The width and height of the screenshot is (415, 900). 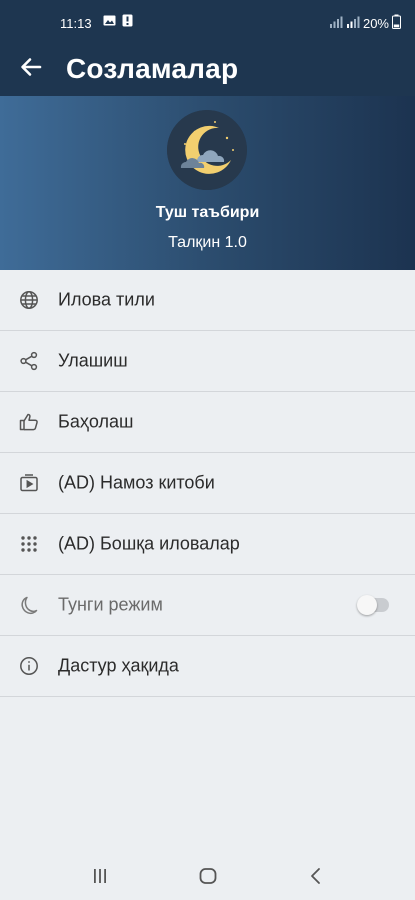 What do you see at coordinates (96, 421) in the screenshot?
I see `menu-item-label: Баҳолаш` at bounding box center [96, 421].